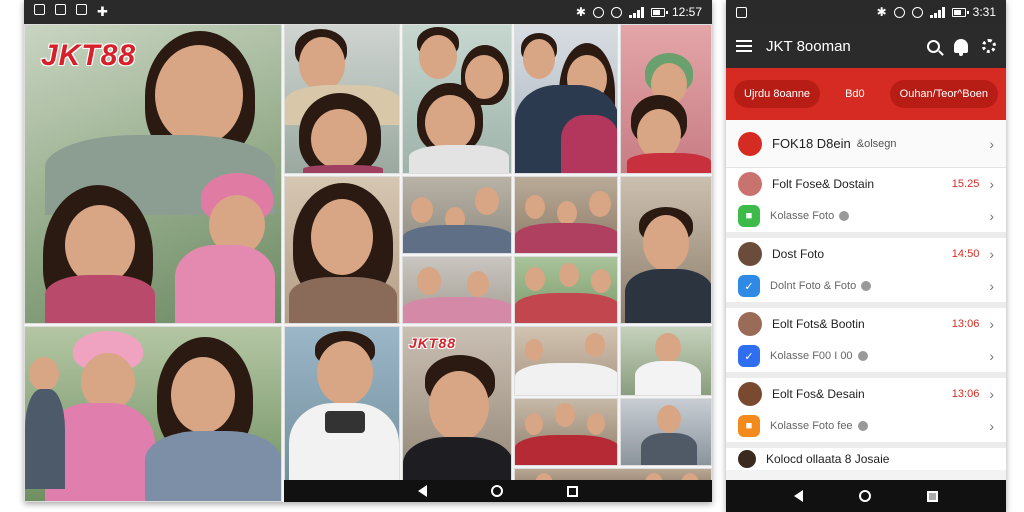 The height and width of the screenshot is (512, 1024). Describe the element at coordinates (798, 254) in the screenshot. I see `item-title: Dost Foto` at that location.